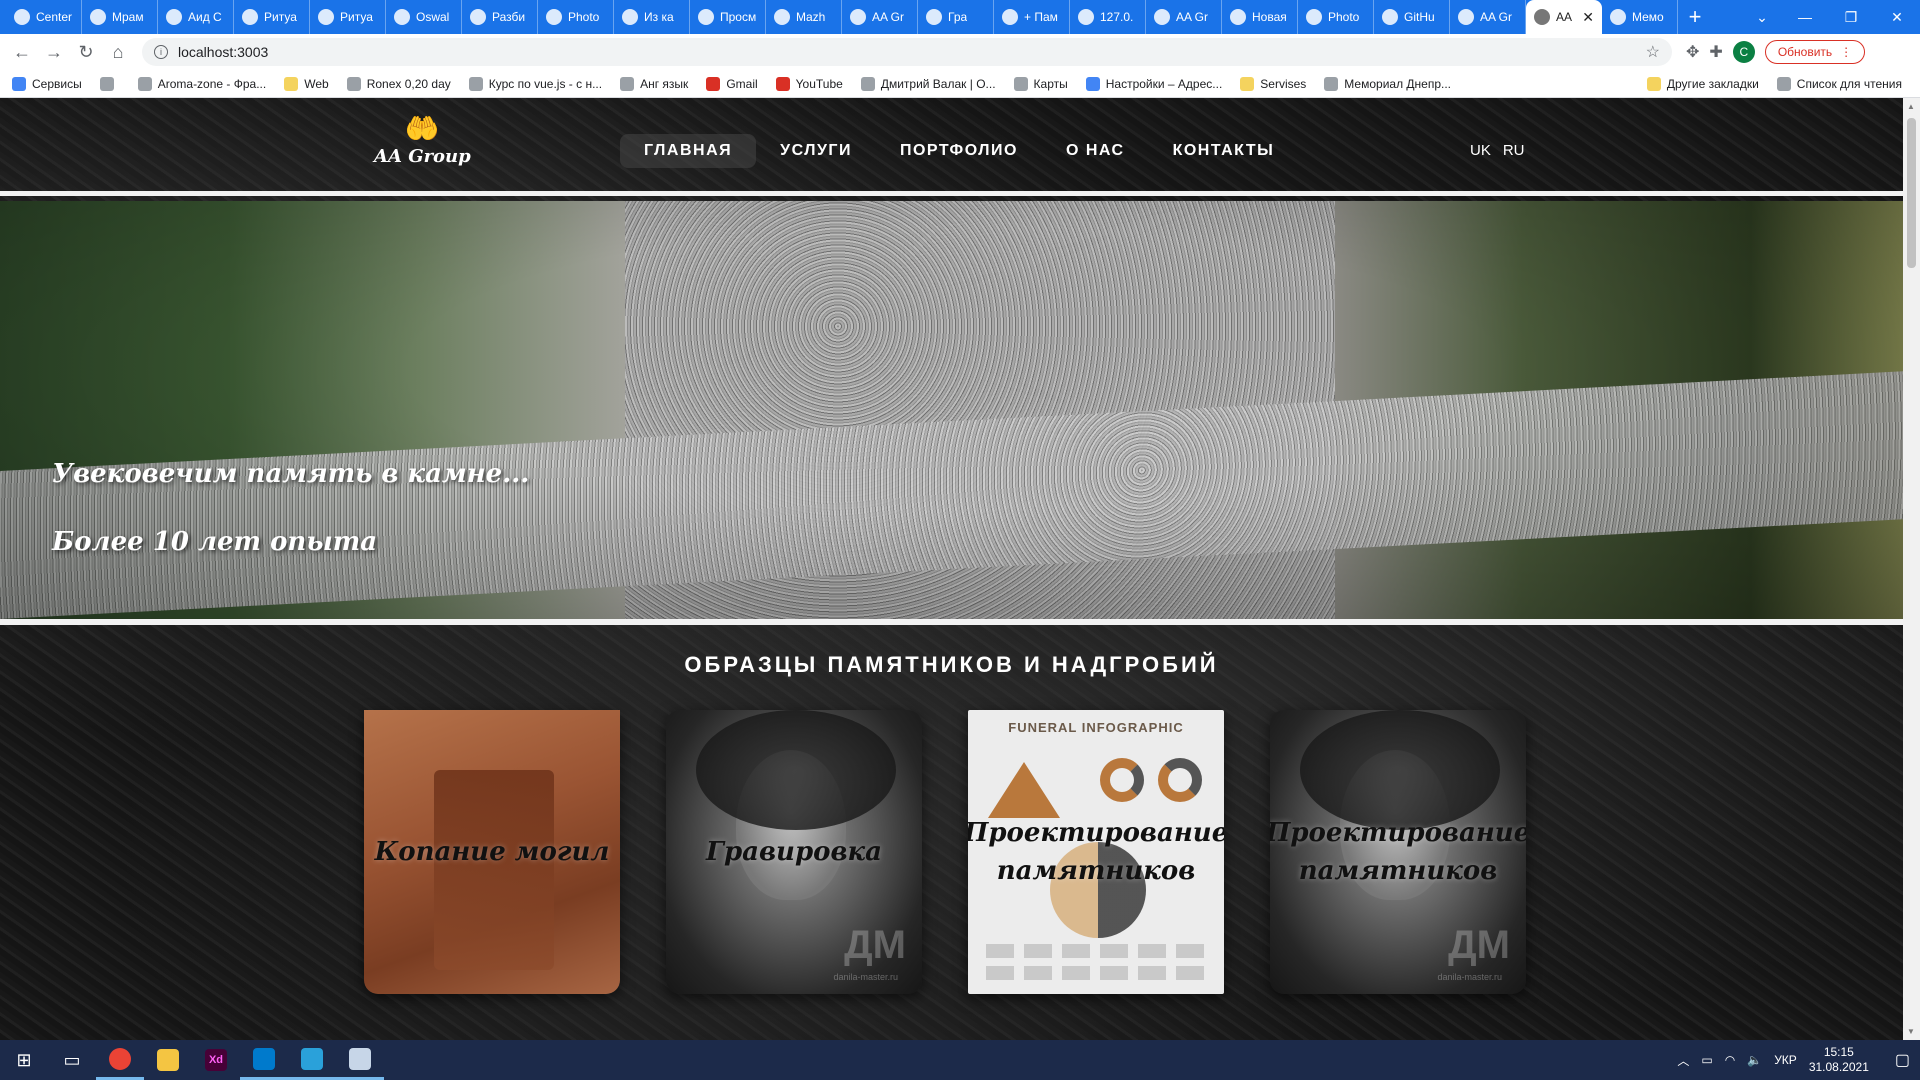  Describe the element at coordinates (1706, 1060) in the screenshot. I see `battery-icon: ▭` at that location.